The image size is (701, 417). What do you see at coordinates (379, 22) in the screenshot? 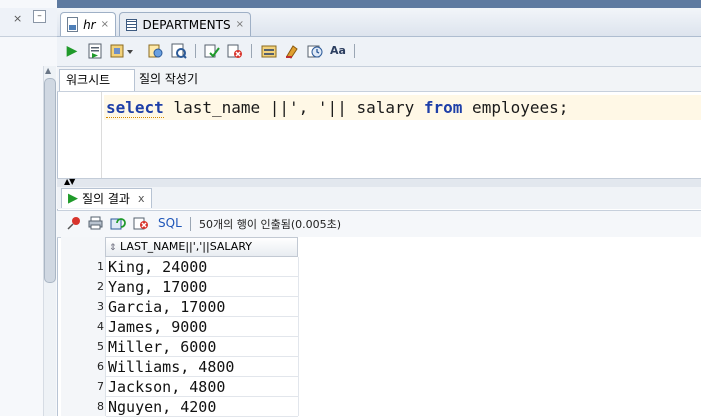
I see `editor-tab-bar: hr × DEPARTMENTS ×` at bounding box center [379, 22].